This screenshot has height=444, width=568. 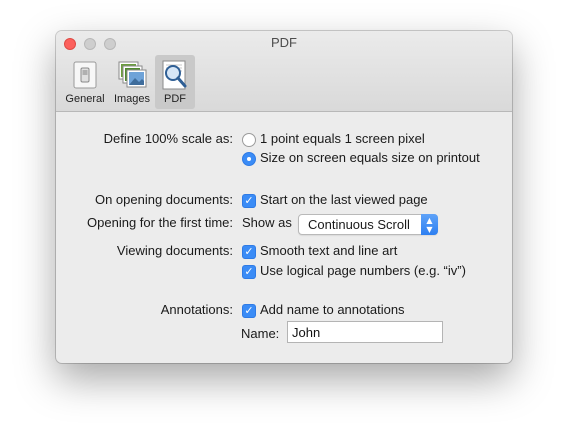 I want to click on chevron-updown-icon: ▲ ▼, so click(x=429, y=224).